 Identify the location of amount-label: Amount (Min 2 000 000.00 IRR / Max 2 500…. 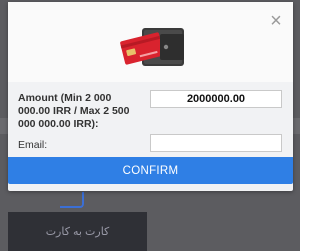
(74, 111).